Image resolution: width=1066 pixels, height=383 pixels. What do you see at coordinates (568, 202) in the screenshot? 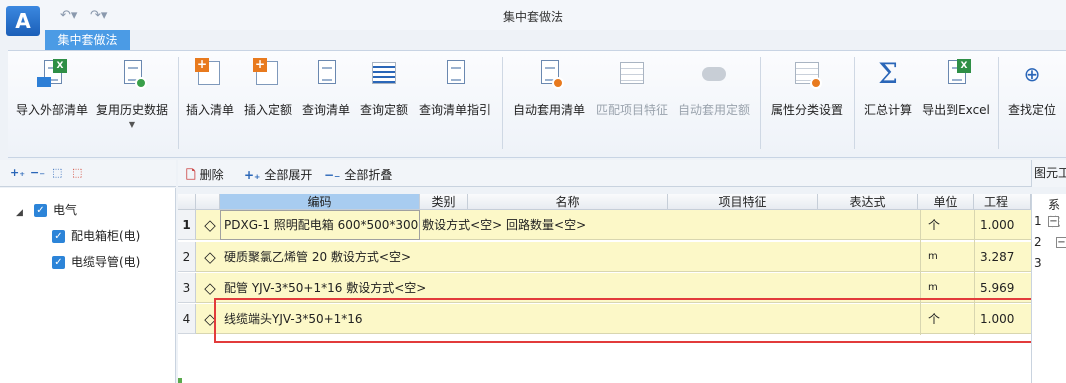
I see `column-header-name: 名称` at bounding box center [568, 202].